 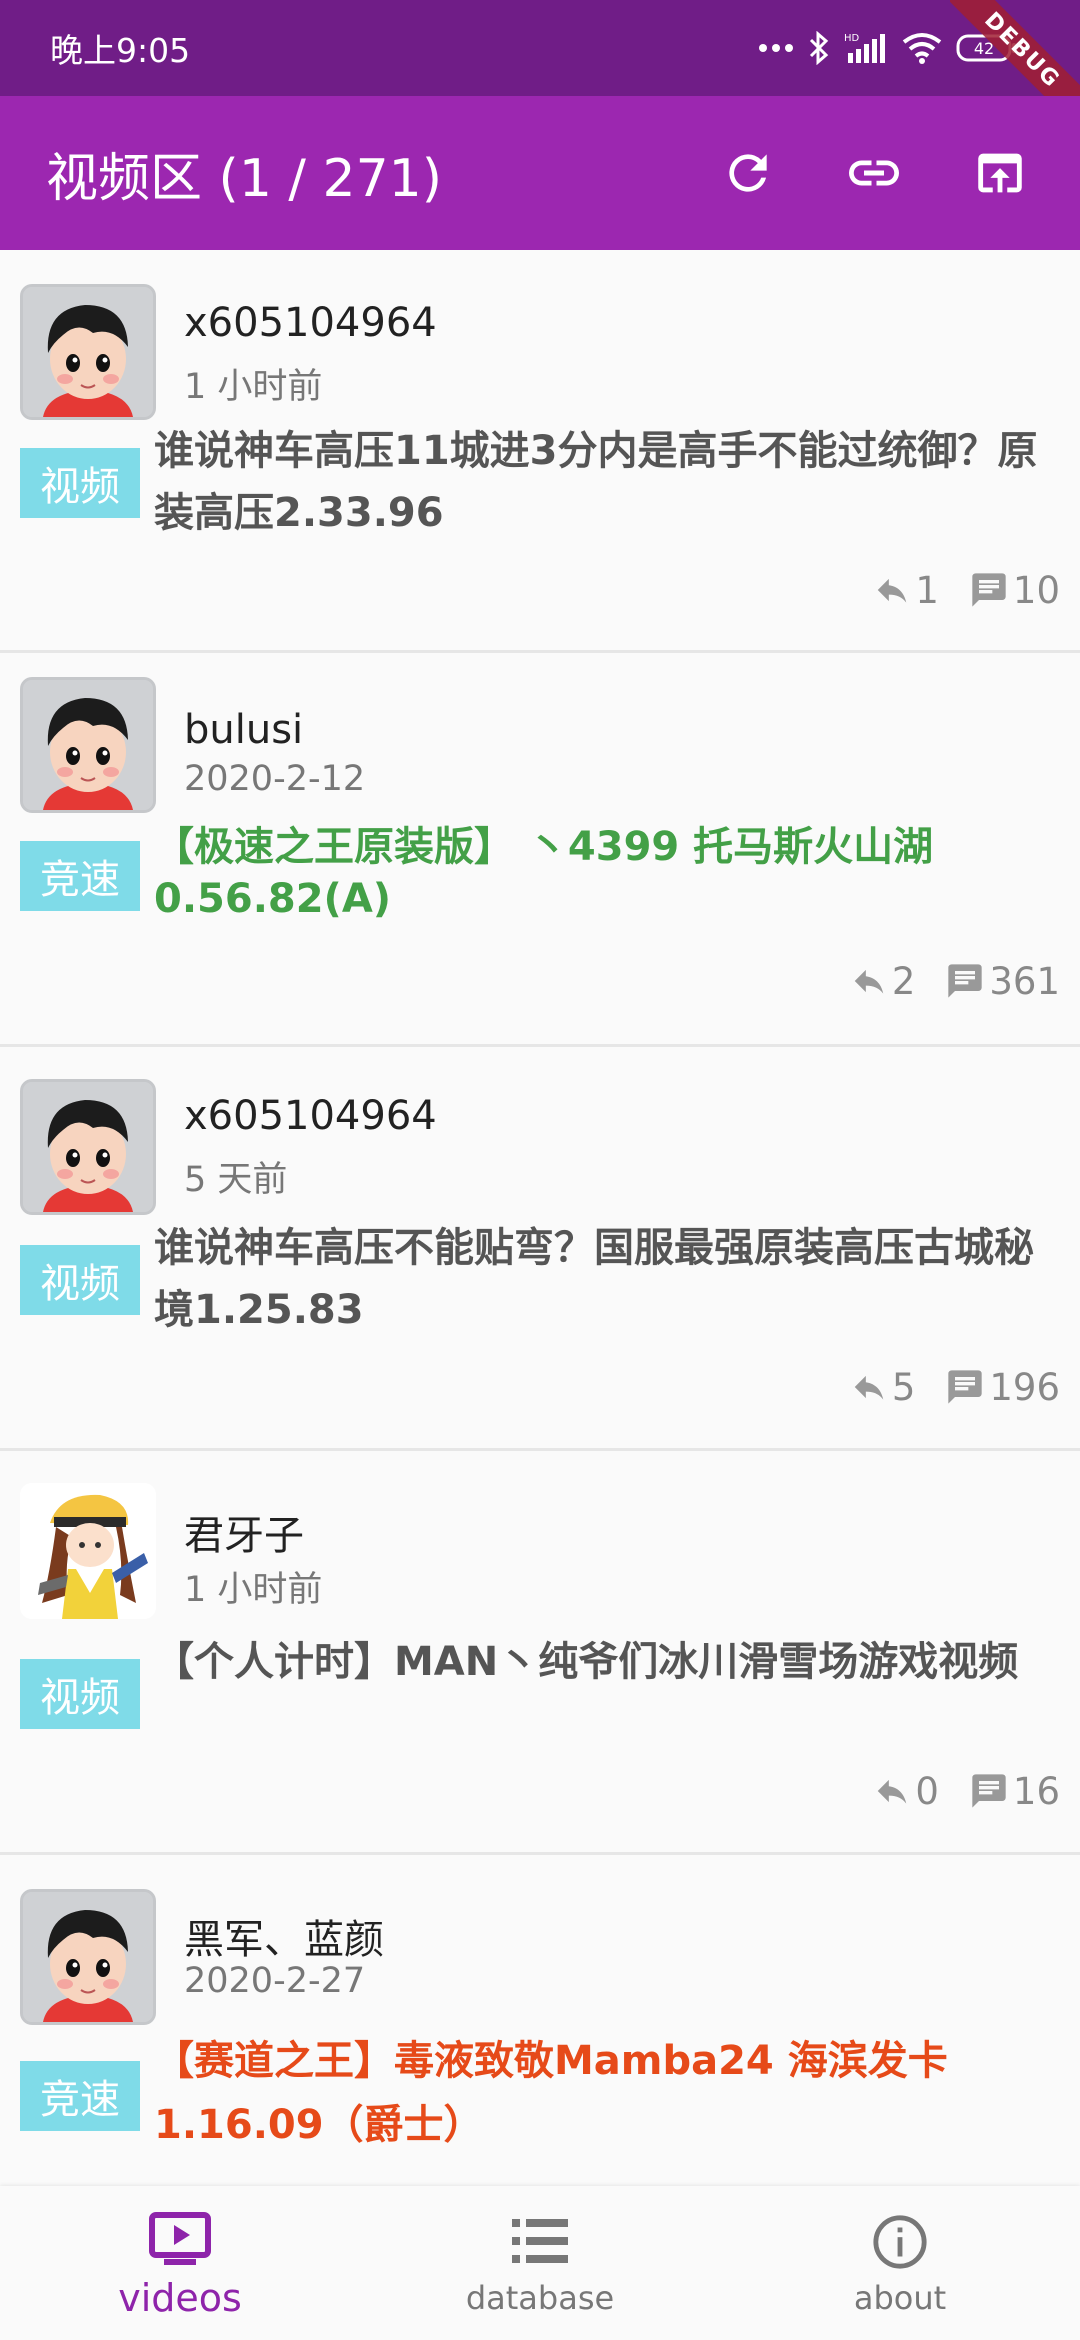 I want to click on comment-count: 196, so click(x=1024, y=1387).